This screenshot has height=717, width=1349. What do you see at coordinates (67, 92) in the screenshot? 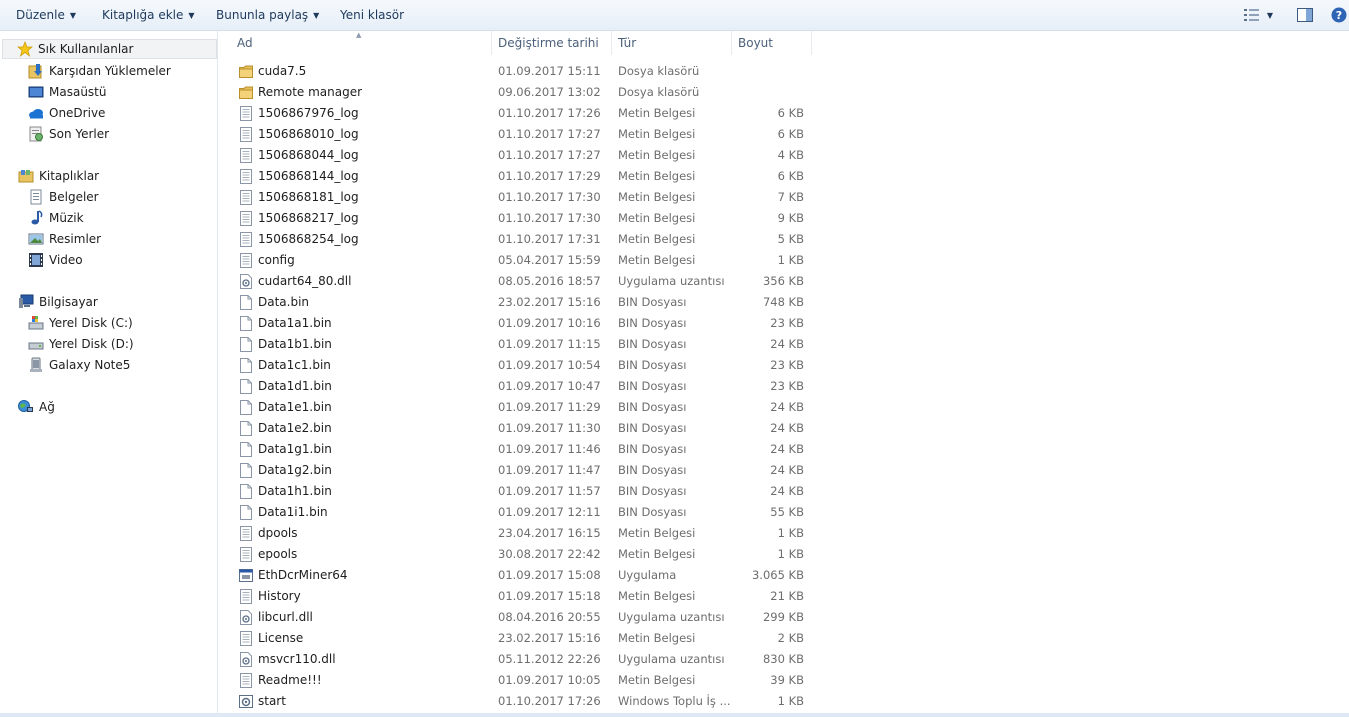
I see `nav-item-desktop: Masaüstü` at bounding box center [67, 92].